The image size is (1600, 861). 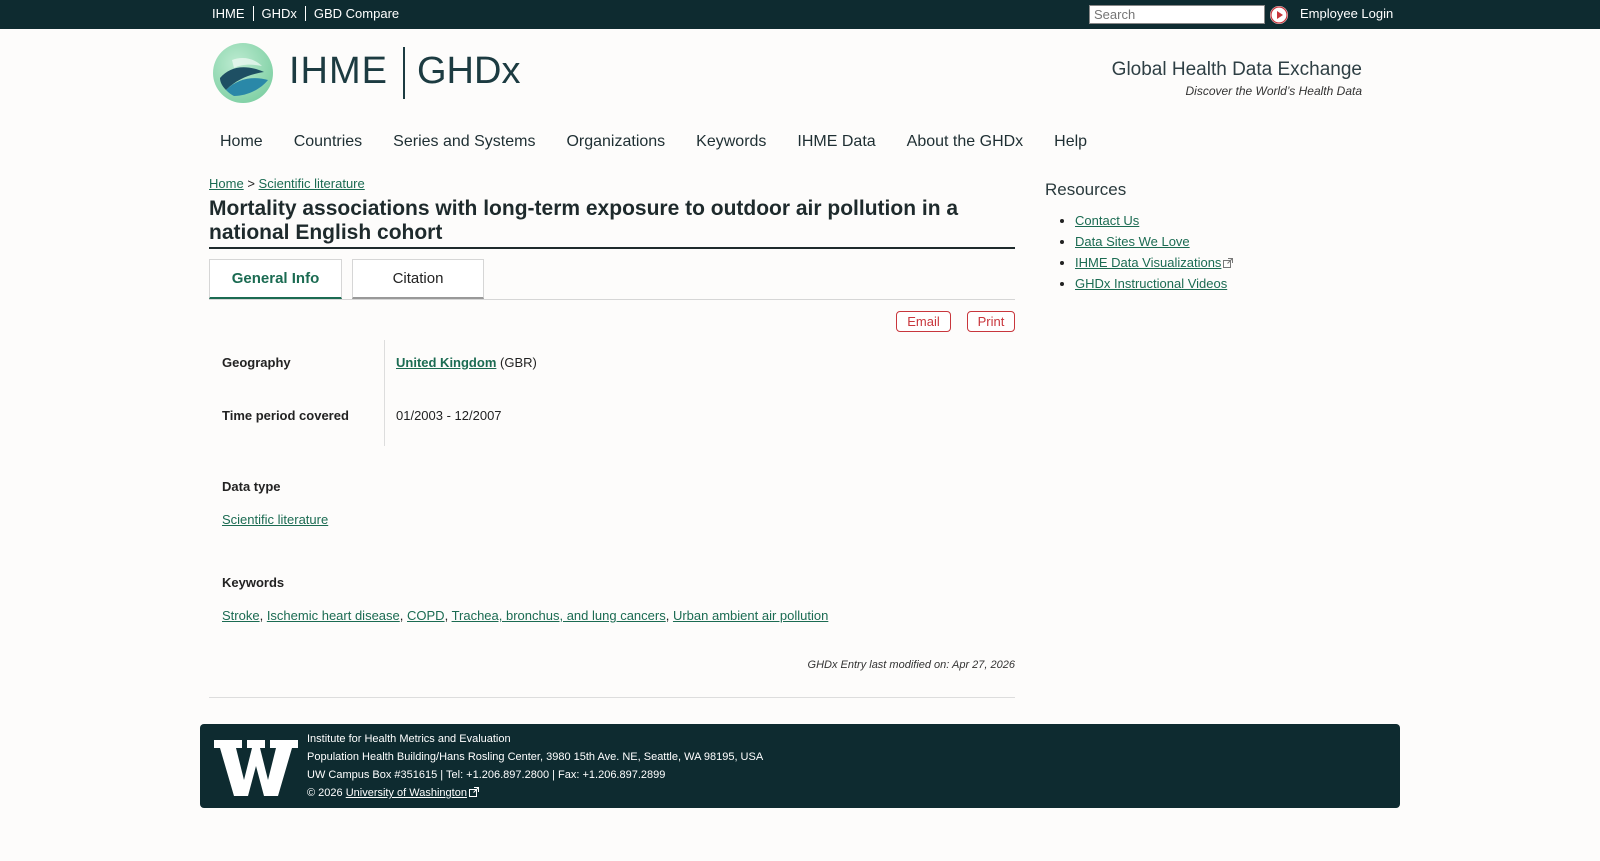 What do you see at coordinates (338, 71) in the screenshot?
I see `brand-ihme: IHME` at bounding box center [338, 71].